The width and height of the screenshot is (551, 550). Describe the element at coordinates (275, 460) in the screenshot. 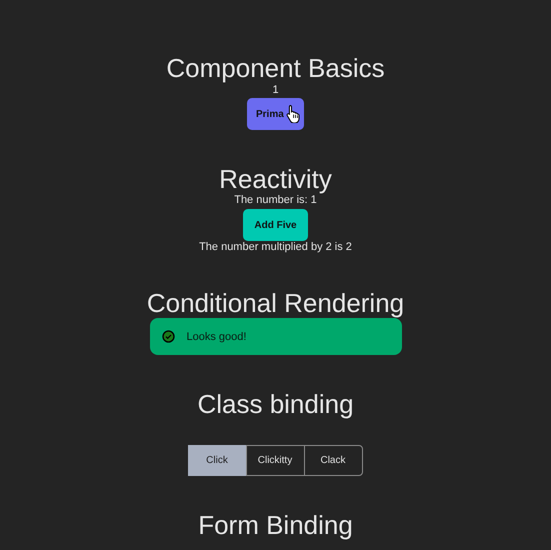

I see `segment-button: Clickitty` at that location.